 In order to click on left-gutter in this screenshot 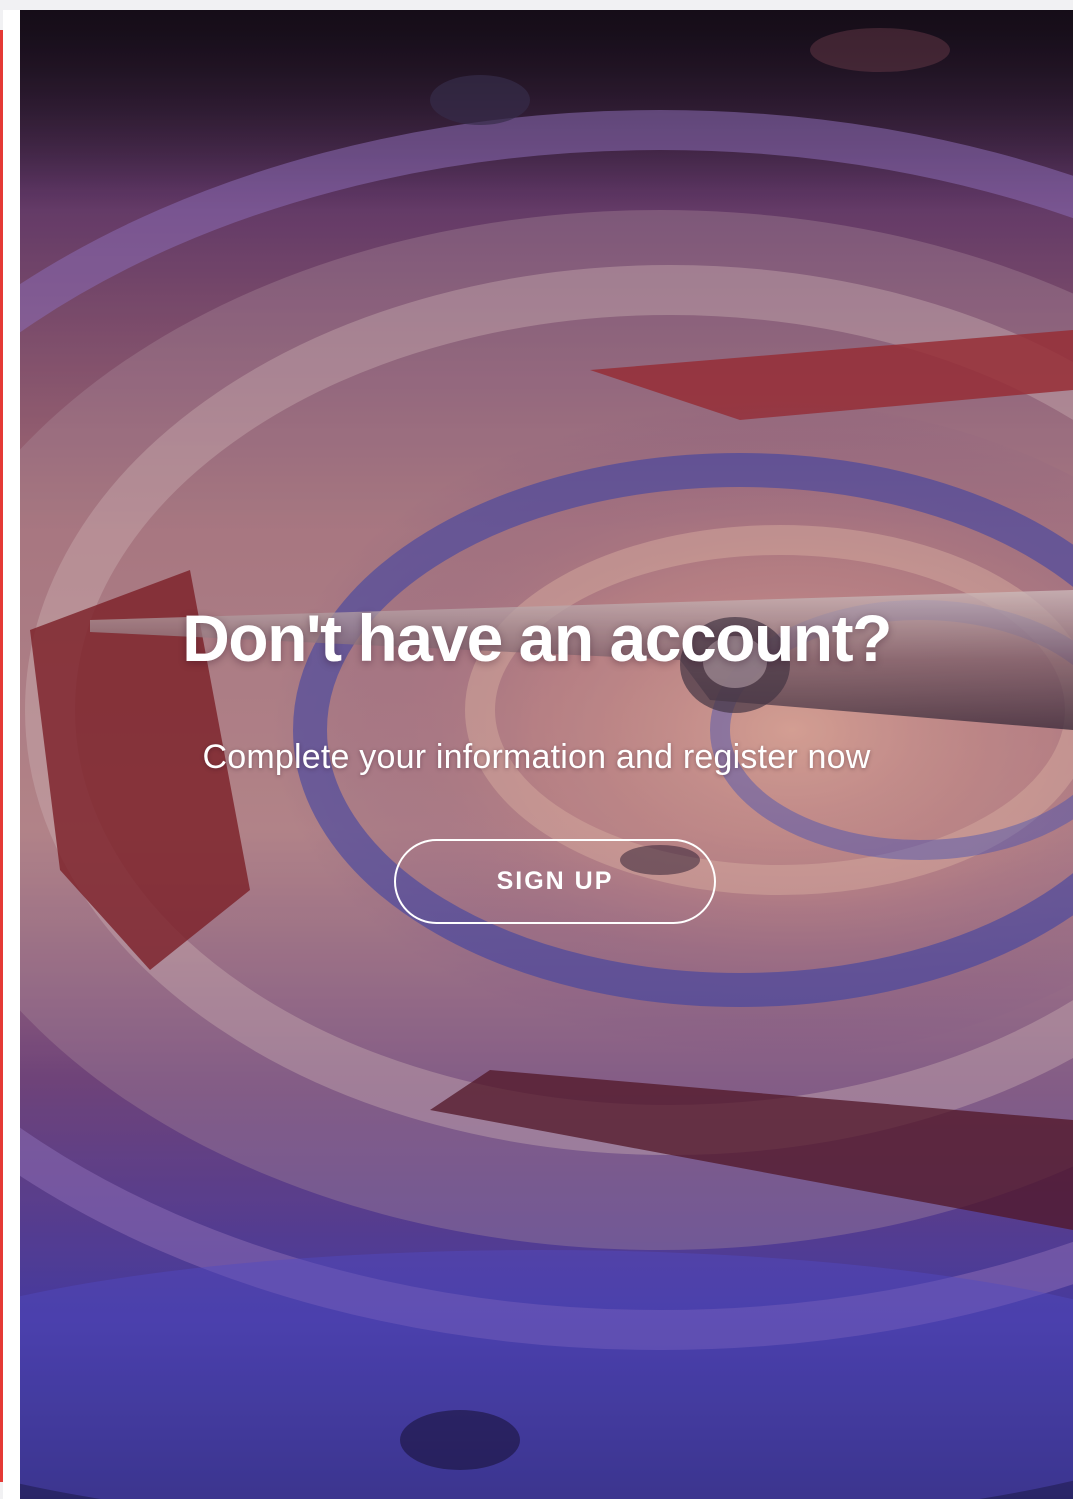, I will do `click(11, 754)`.